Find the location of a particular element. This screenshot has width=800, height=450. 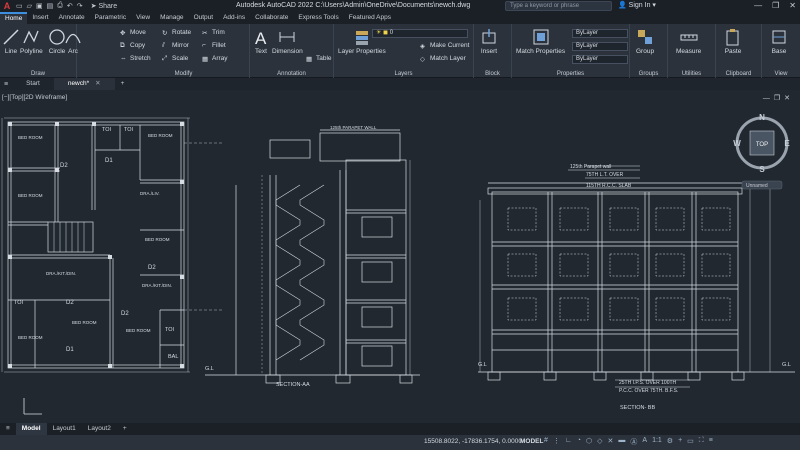

viewcube-south: S is located at coordinates (762, 169).